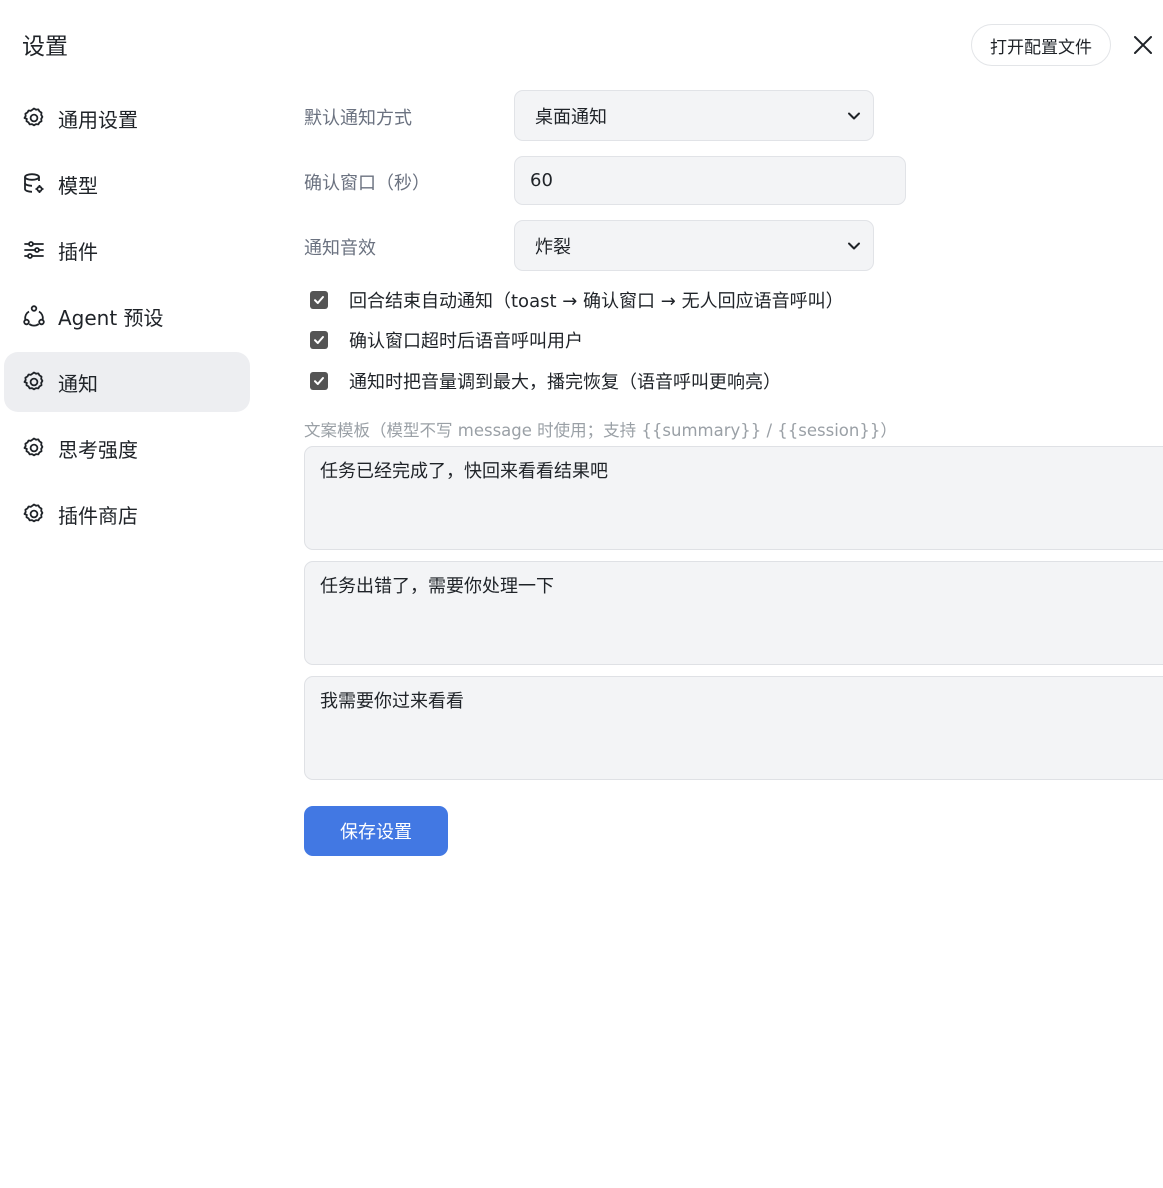 The image size is (1163, 1188). Describe the element at coordinates (367, 183) in the screenshot. I see `confirm-window-label: 确认窗口（秒）` at that location.